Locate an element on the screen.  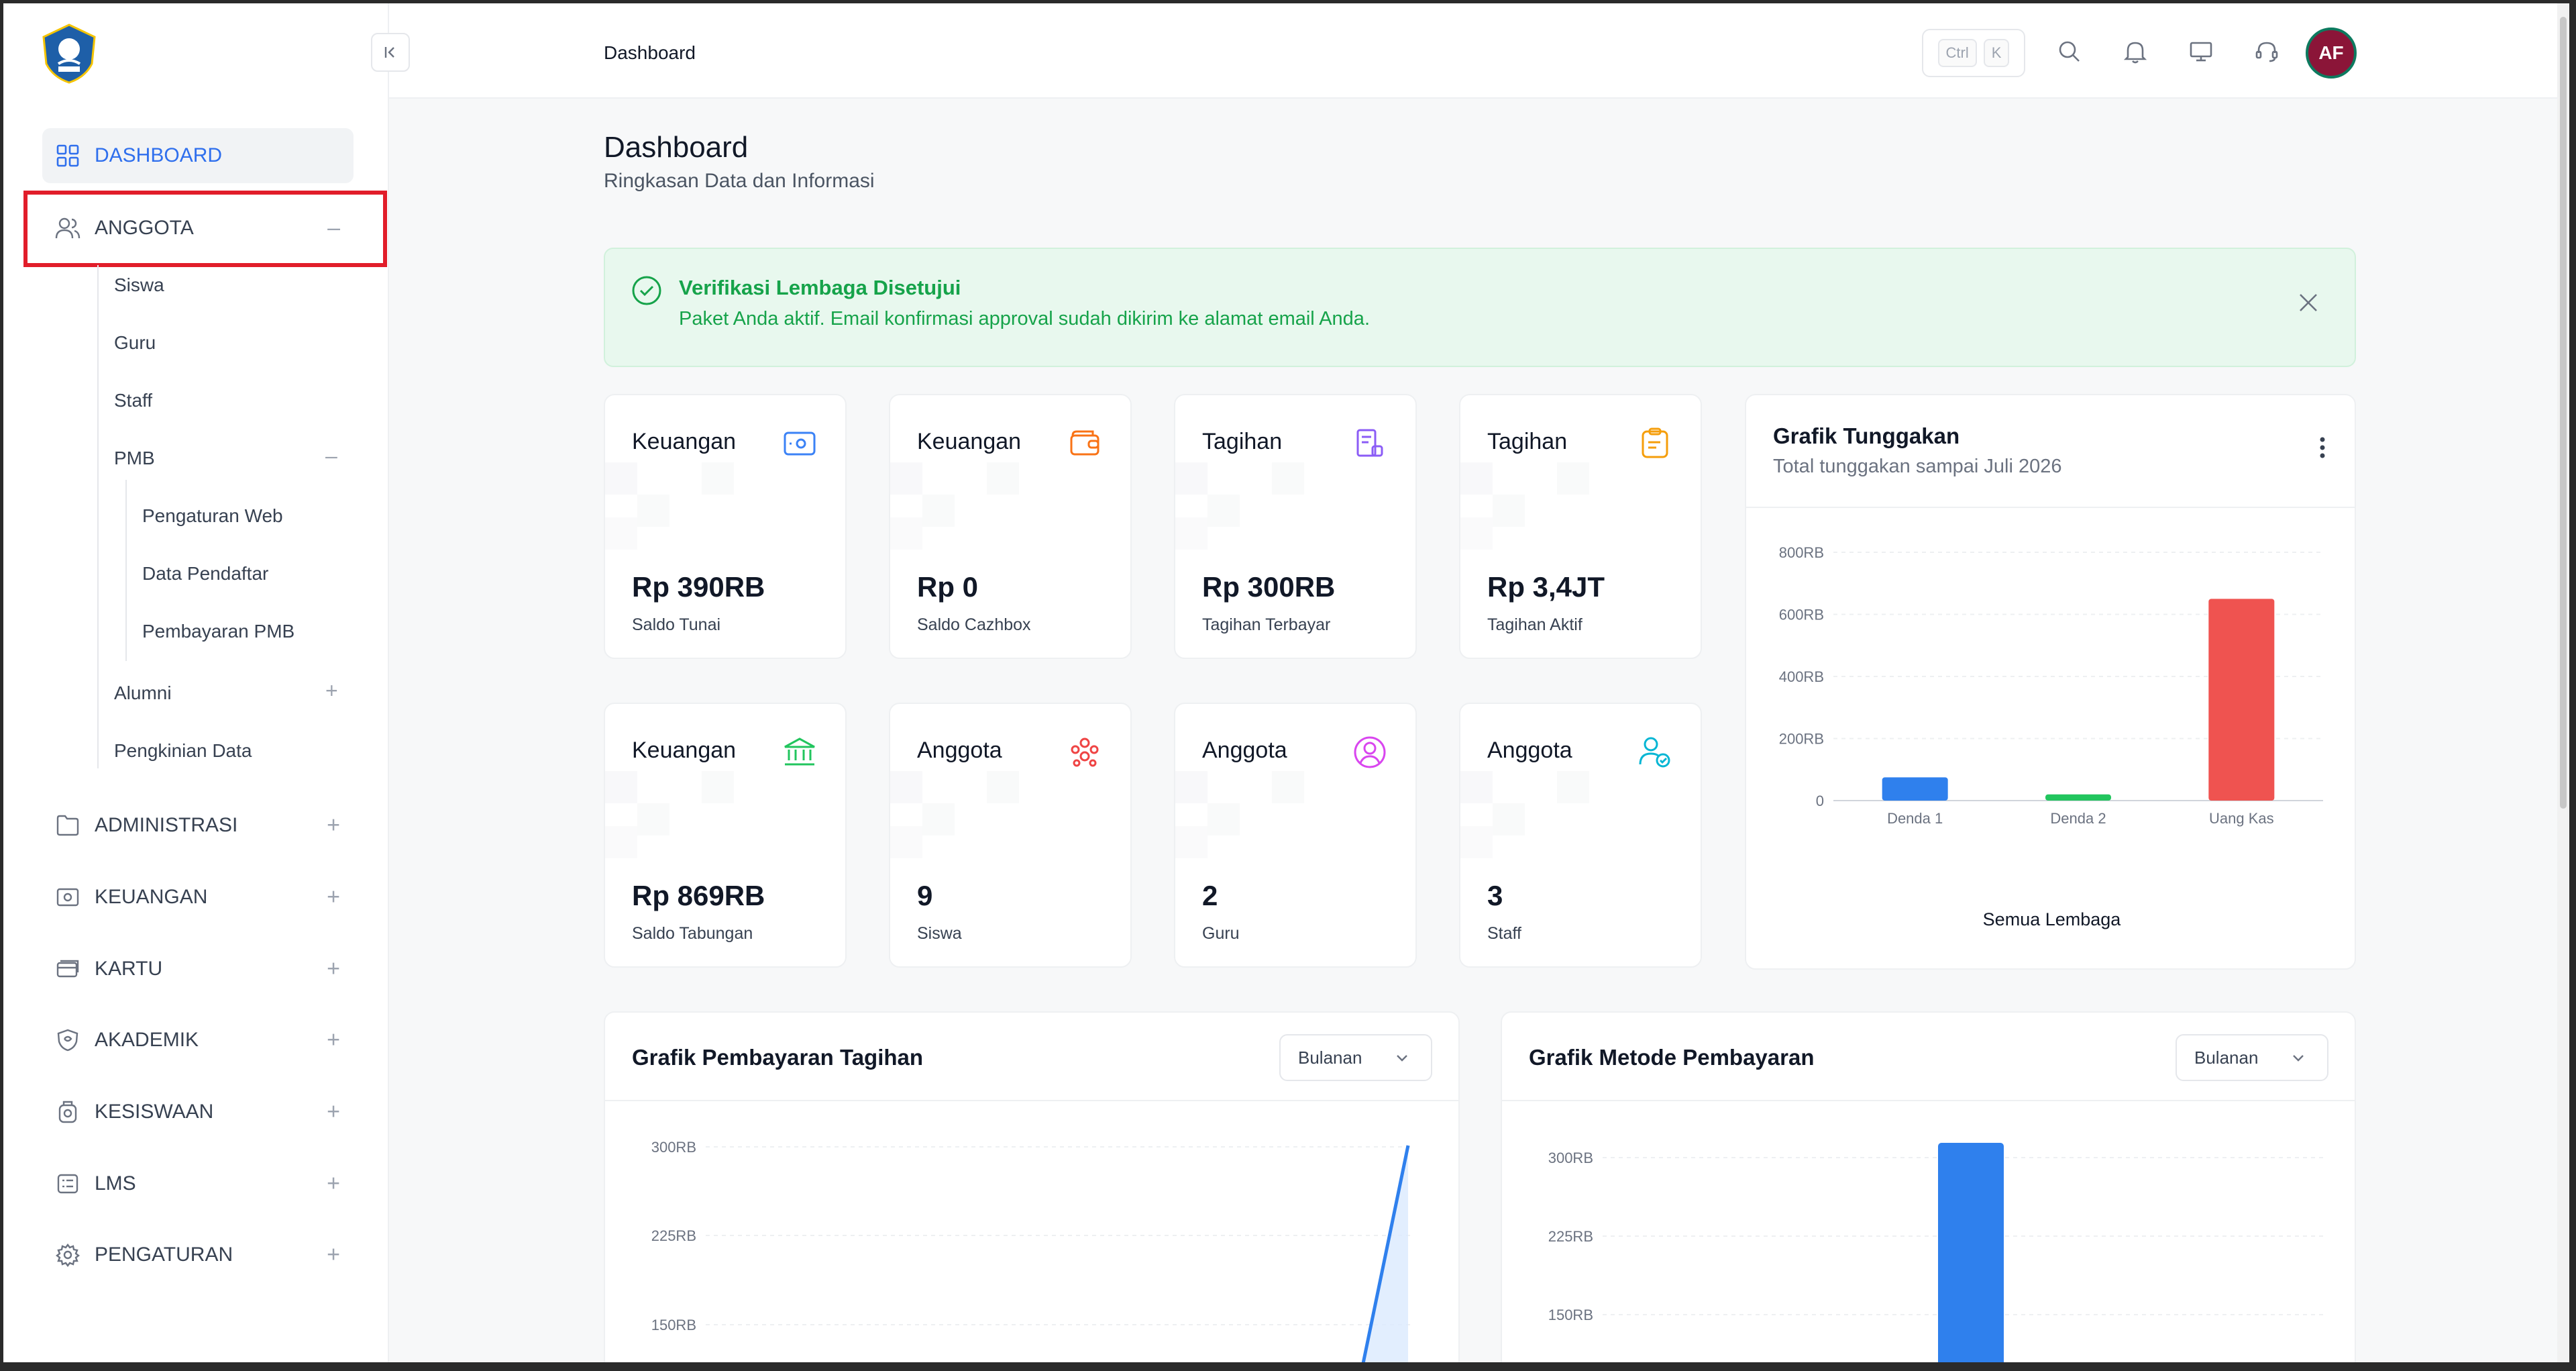
sidebar-subitem-pmb: PMB is located at coordinates (134, 458).